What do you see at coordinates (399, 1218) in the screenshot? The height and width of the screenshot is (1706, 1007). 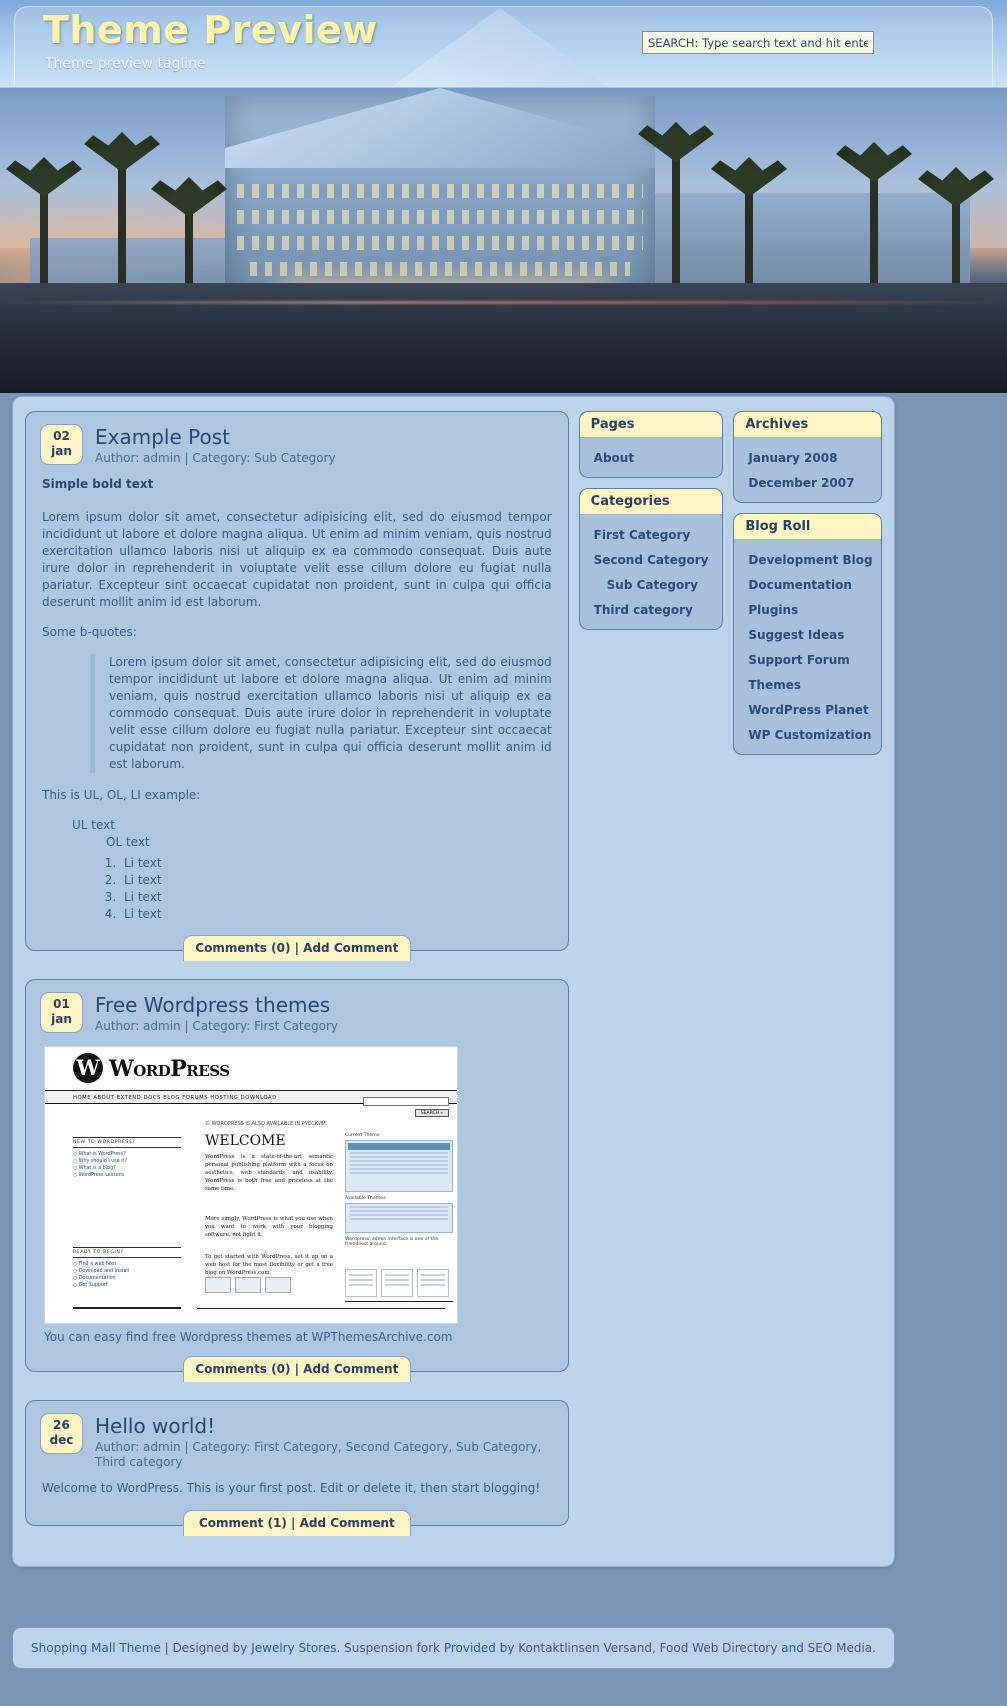 I see `wordpress-theme-list` at bounding box center [399, 1218].